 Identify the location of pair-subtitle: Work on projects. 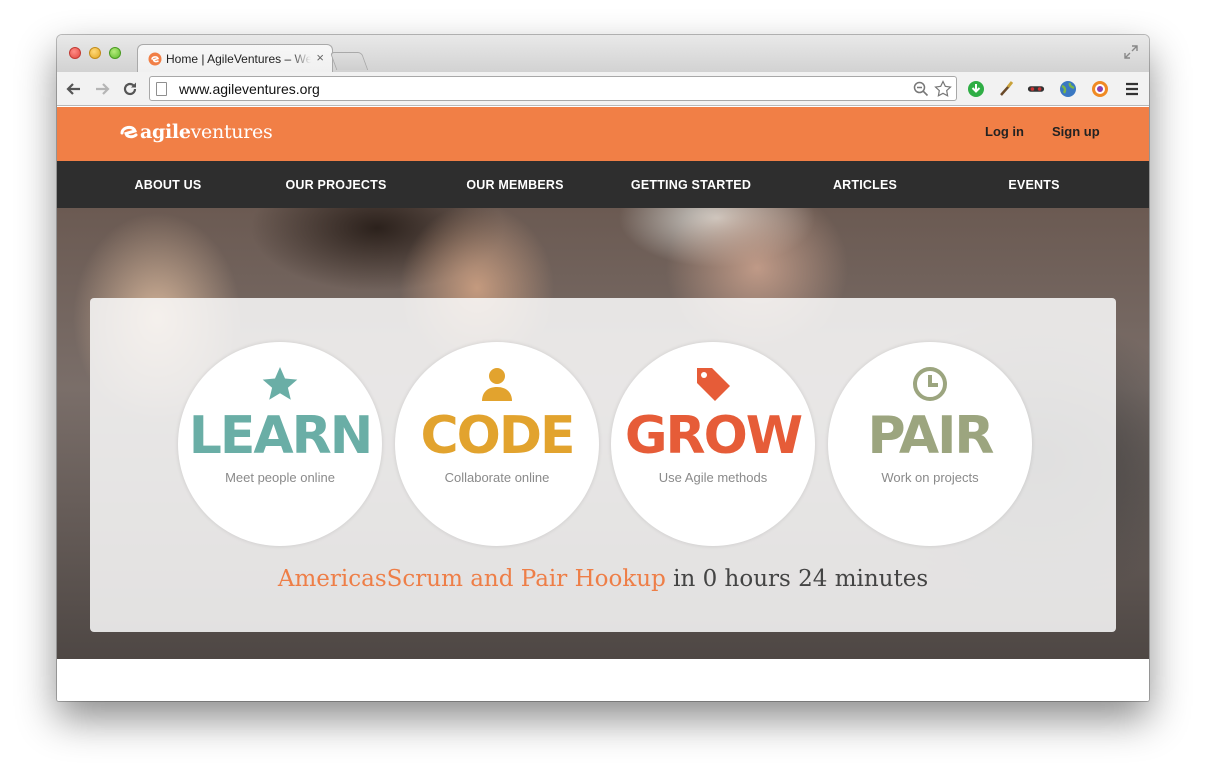
(930, 477).